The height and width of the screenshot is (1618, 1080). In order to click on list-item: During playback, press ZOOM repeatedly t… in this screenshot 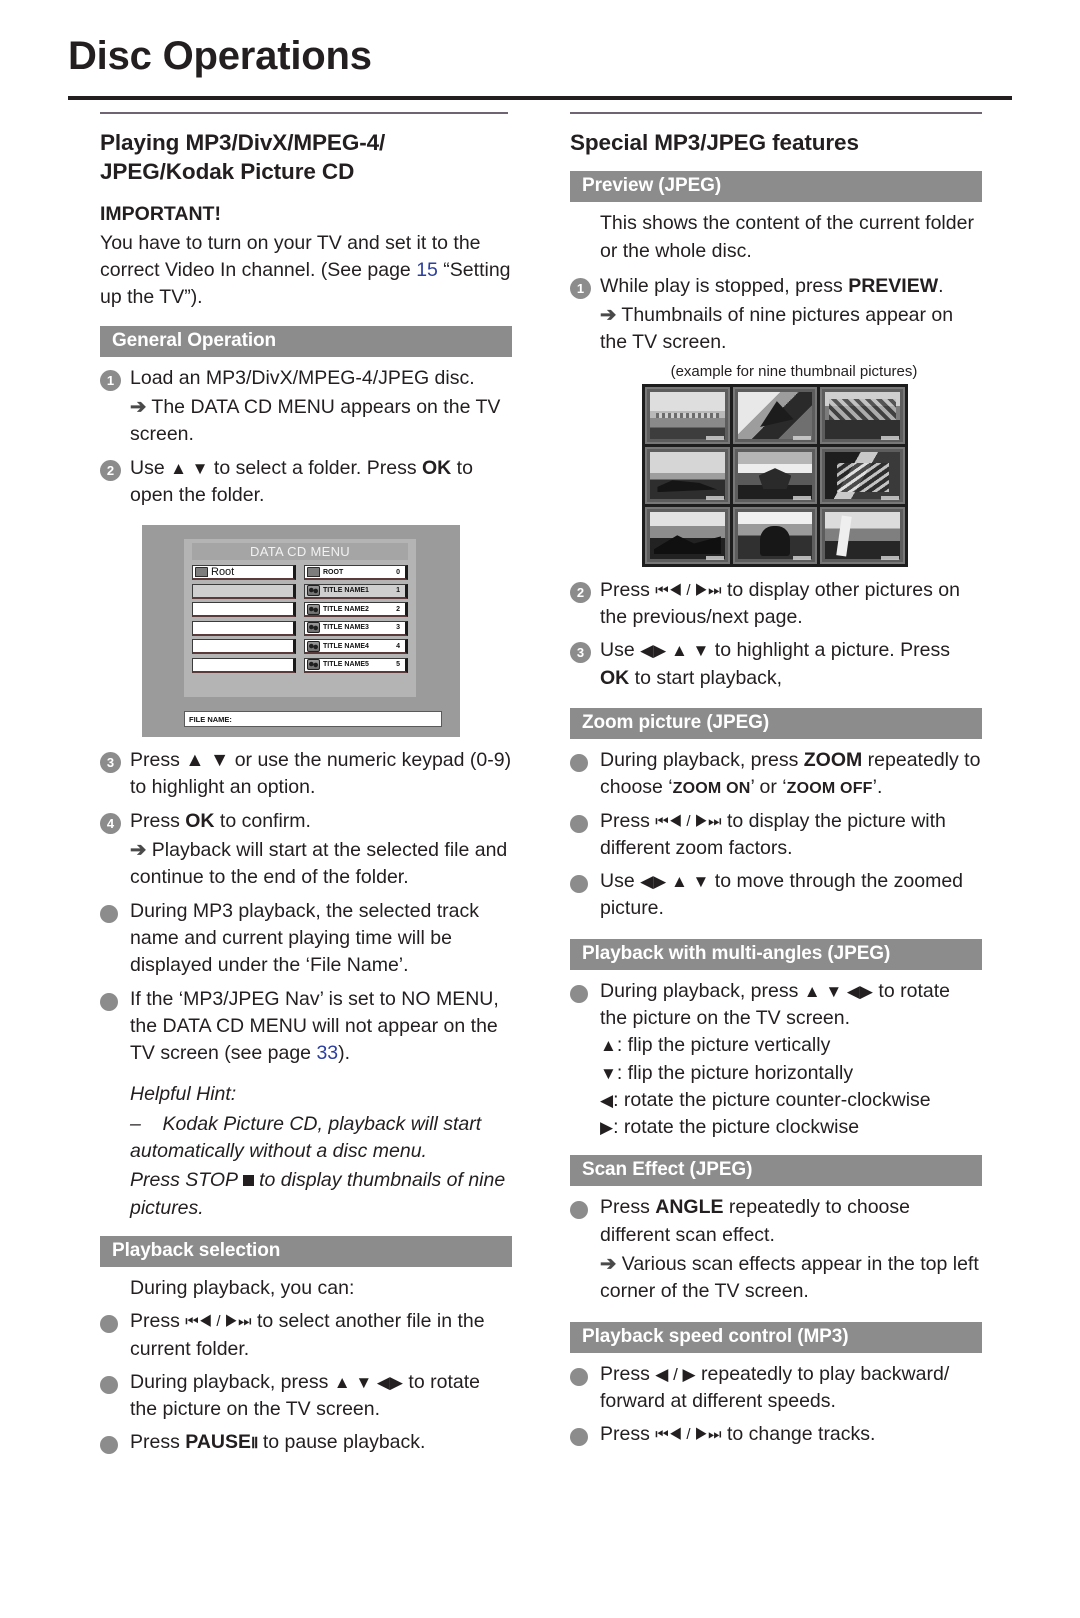, I will do `click(776, 775)`.